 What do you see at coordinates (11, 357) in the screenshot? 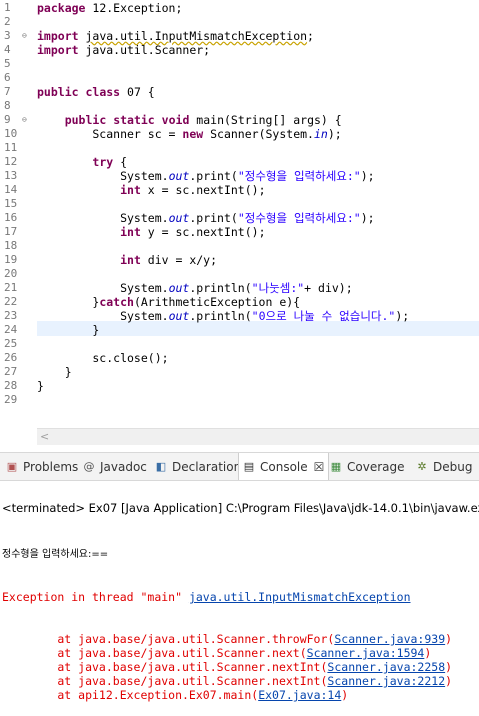
I see `line-number: 26` at bounding box center [11, 357].